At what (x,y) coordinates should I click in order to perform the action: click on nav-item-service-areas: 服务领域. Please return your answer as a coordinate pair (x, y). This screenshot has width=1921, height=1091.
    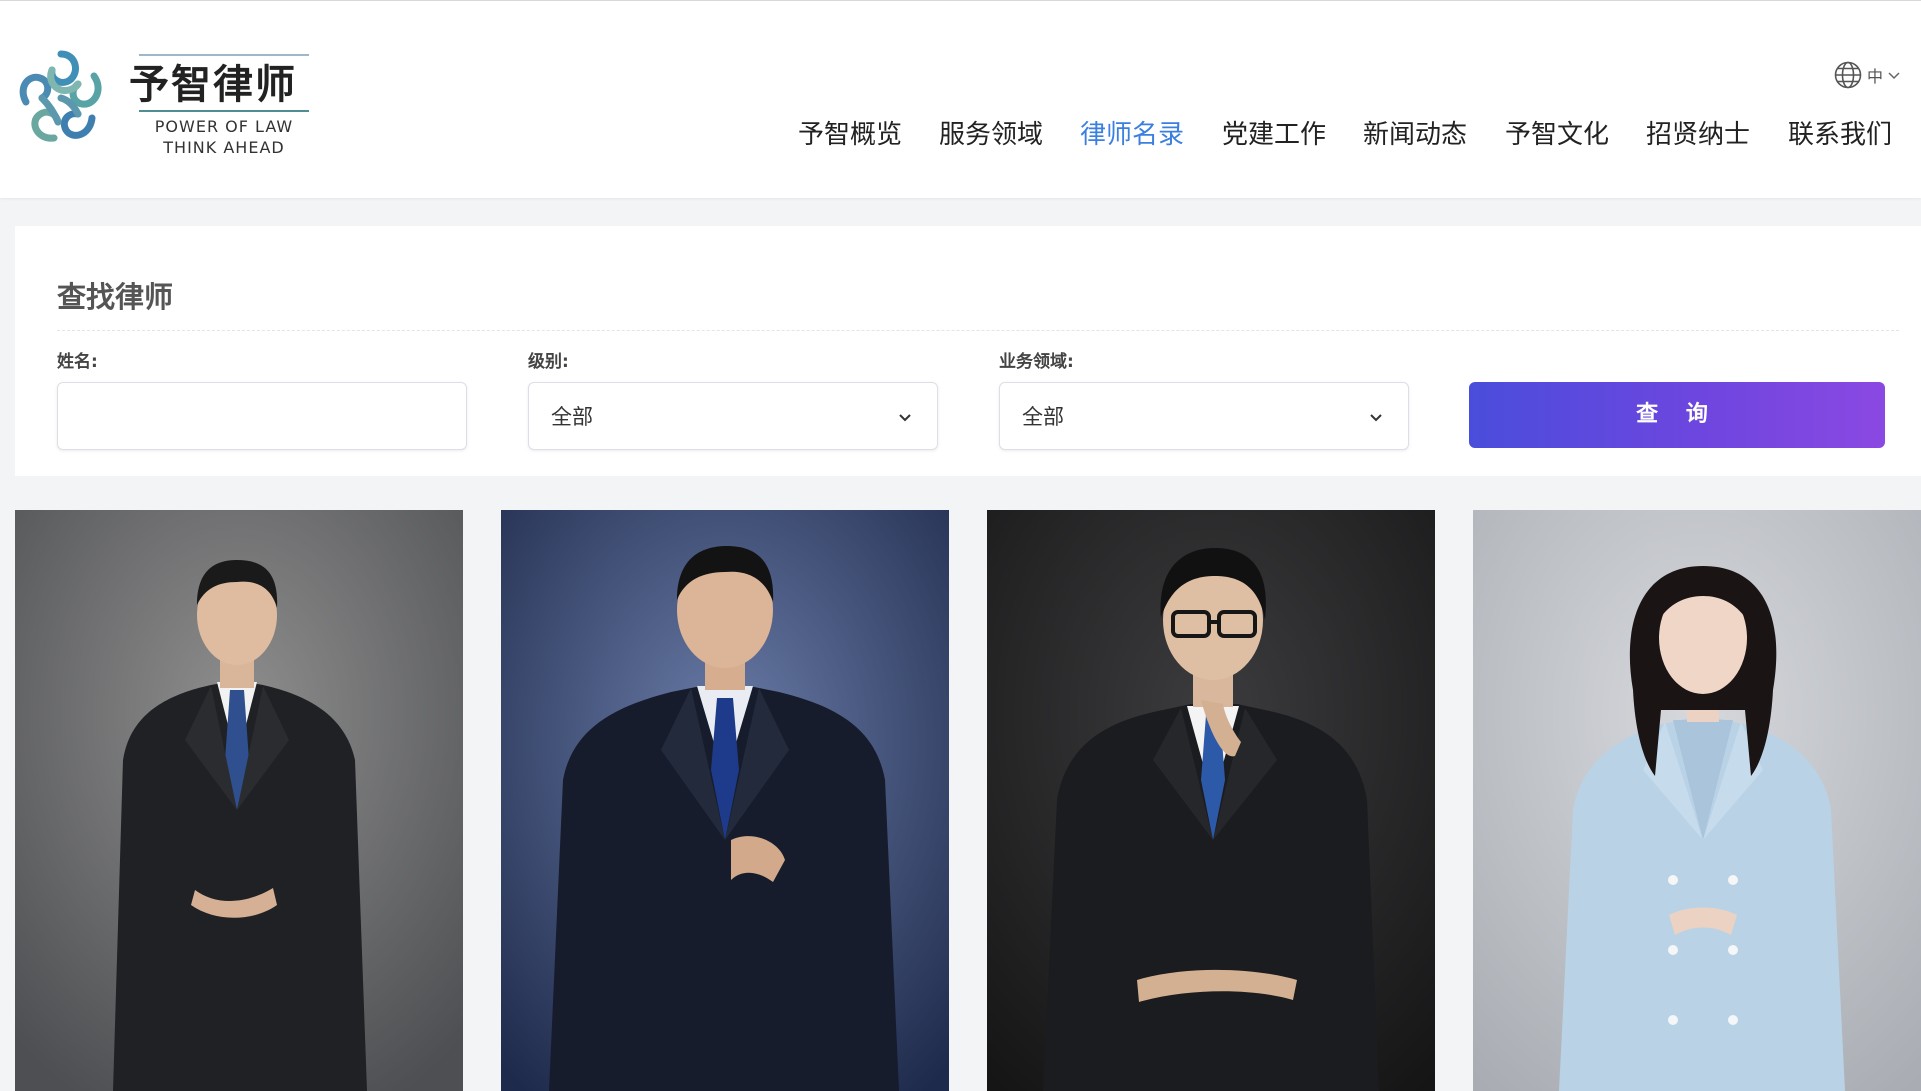
    Looking at the image, I should click on (991, 135).